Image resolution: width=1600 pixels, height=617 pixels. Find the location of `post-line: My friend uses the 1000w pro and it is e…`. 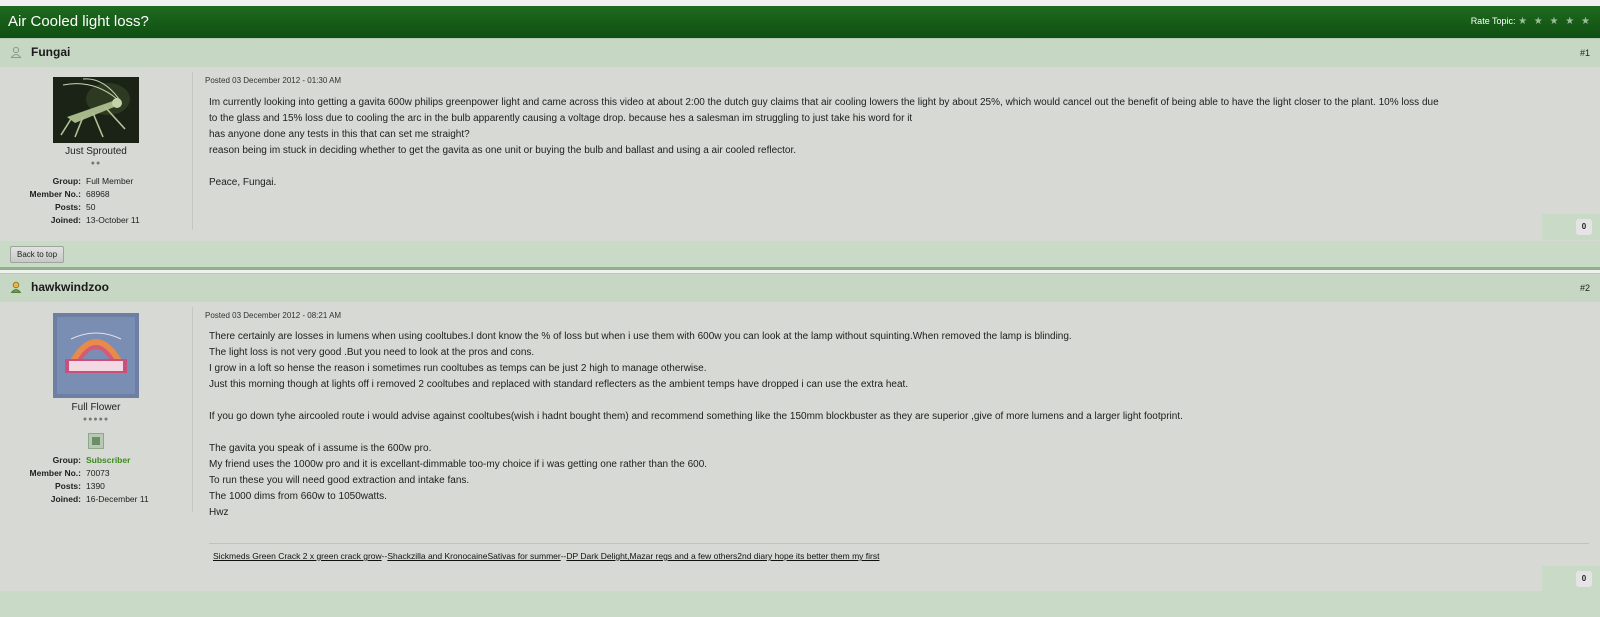

post-line: My friend uses the 1000w pro and it is e… is located at coordinates (458, 464).